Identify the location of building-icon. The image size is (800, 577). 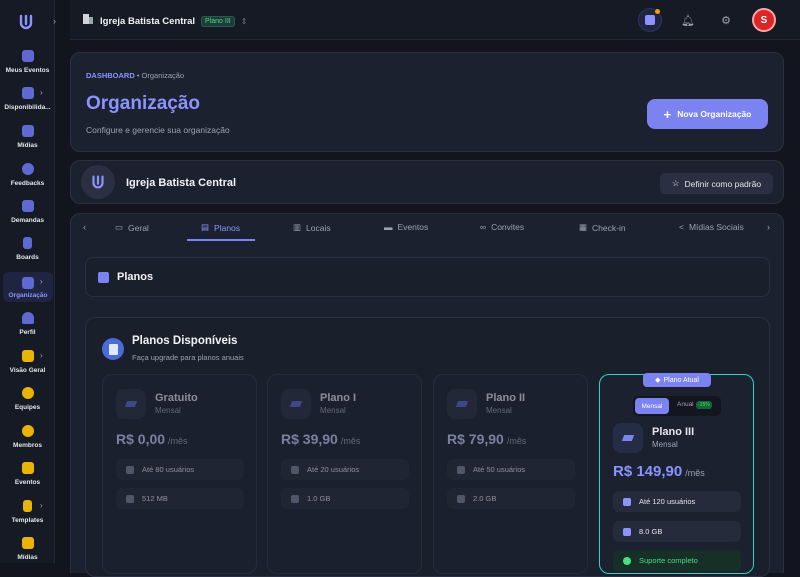
(28, 283).